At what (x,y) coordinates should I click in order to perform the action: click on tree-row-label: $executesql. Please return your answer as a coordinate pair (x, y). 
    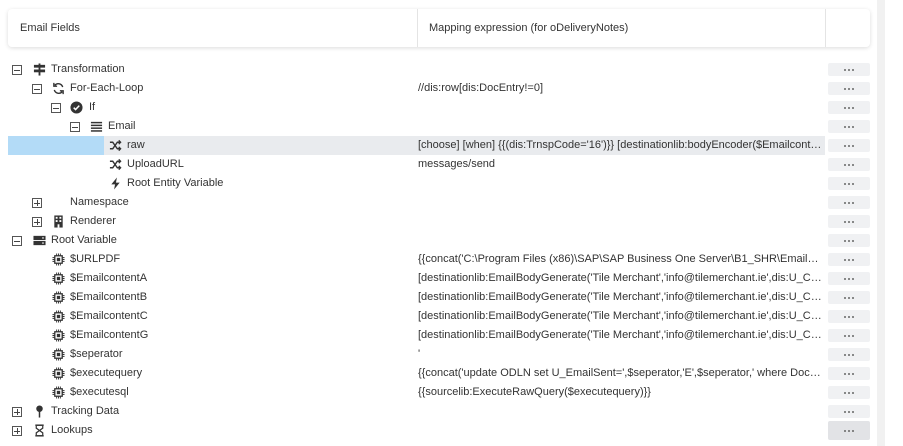
    Looking at the image, I should click on (99, 392).